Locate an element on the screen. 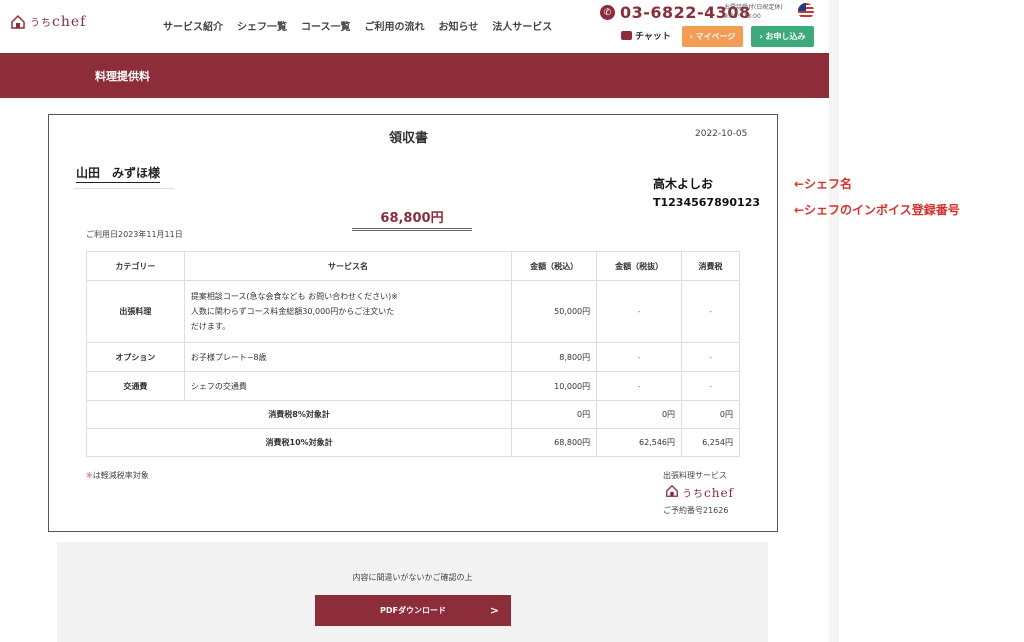 This screenshot has width=1024, height=642. phone-hours-time: 9:00〜18:00 is located at coordinates (742, 16).